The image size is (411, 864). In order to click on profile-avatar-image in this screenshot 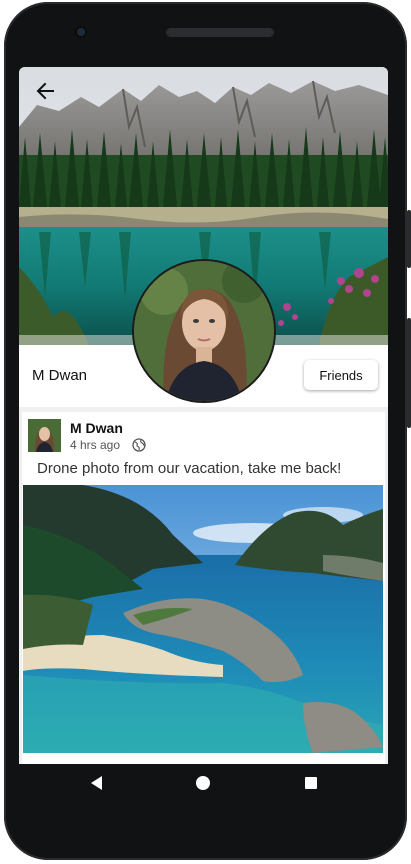, I will do `click(204, 331)`.